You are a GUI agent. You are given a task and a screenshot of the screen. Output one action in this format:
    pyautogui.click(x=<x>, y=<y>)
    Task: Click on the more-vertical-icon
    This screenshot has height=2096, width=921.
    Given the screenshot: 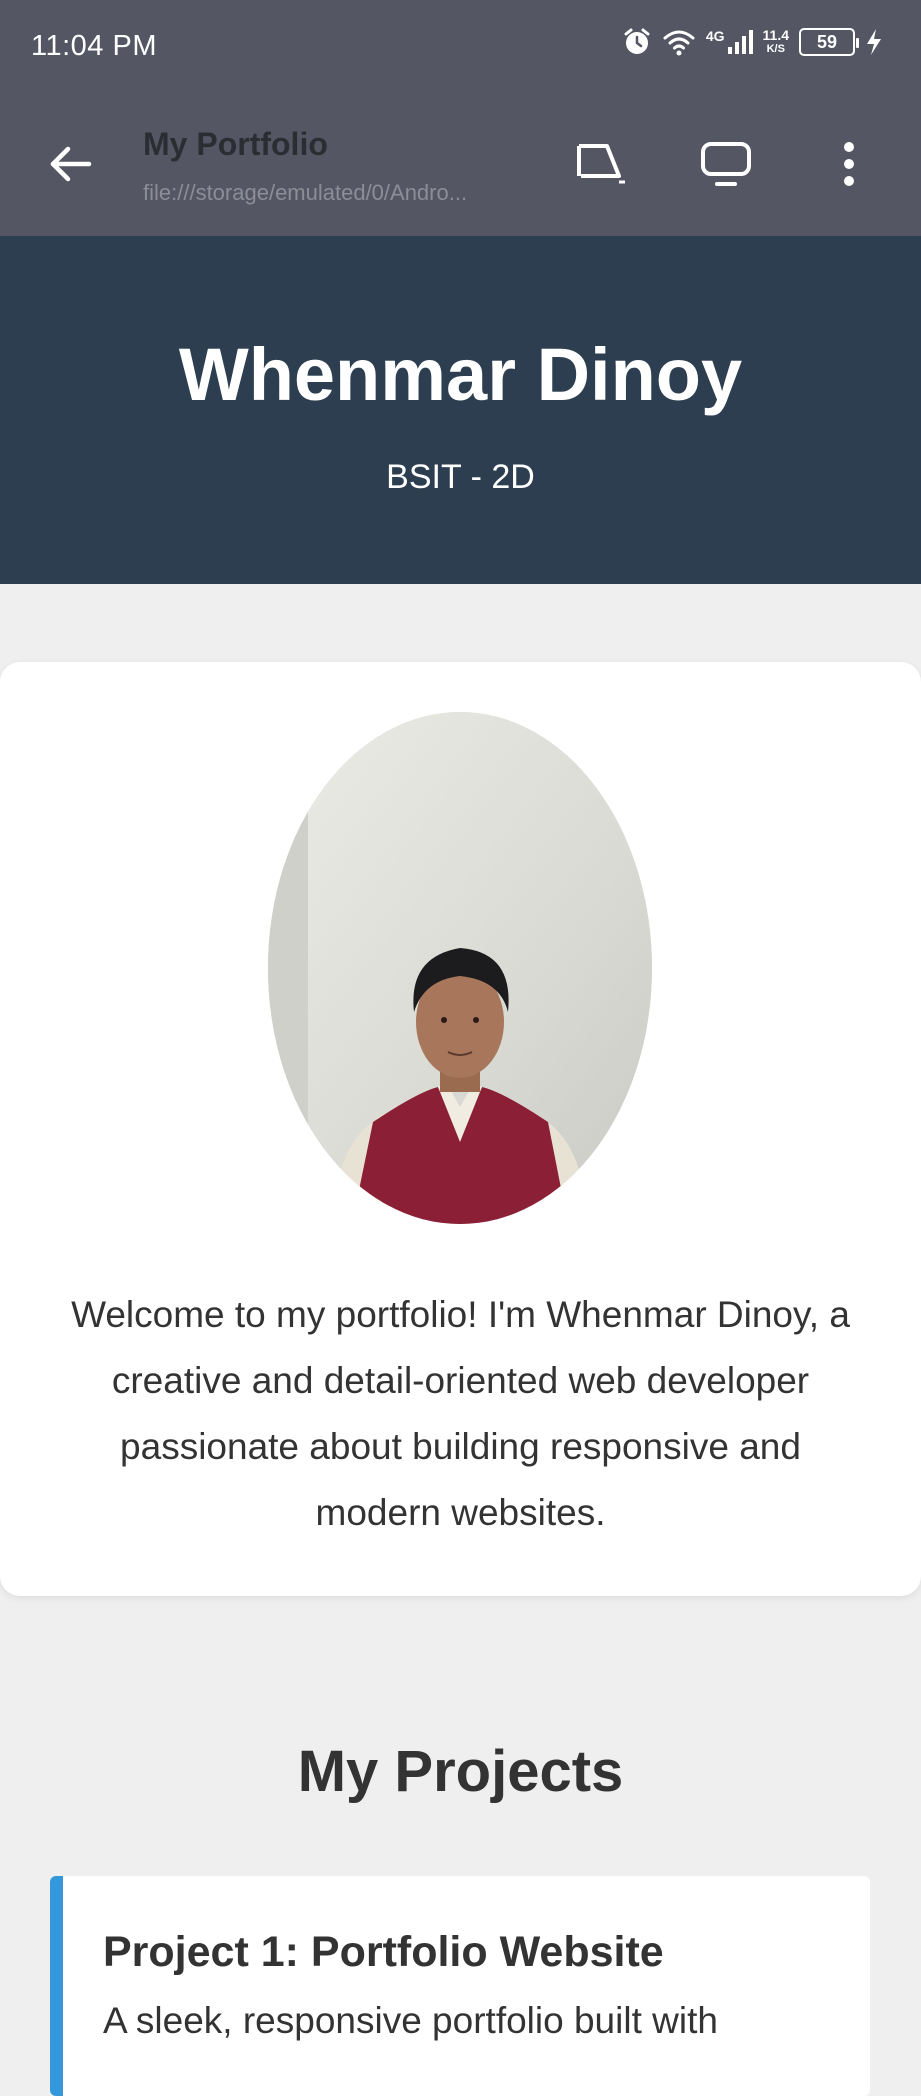 What is the action you would take?
    pyautogui.click(x=849, y=164)
    